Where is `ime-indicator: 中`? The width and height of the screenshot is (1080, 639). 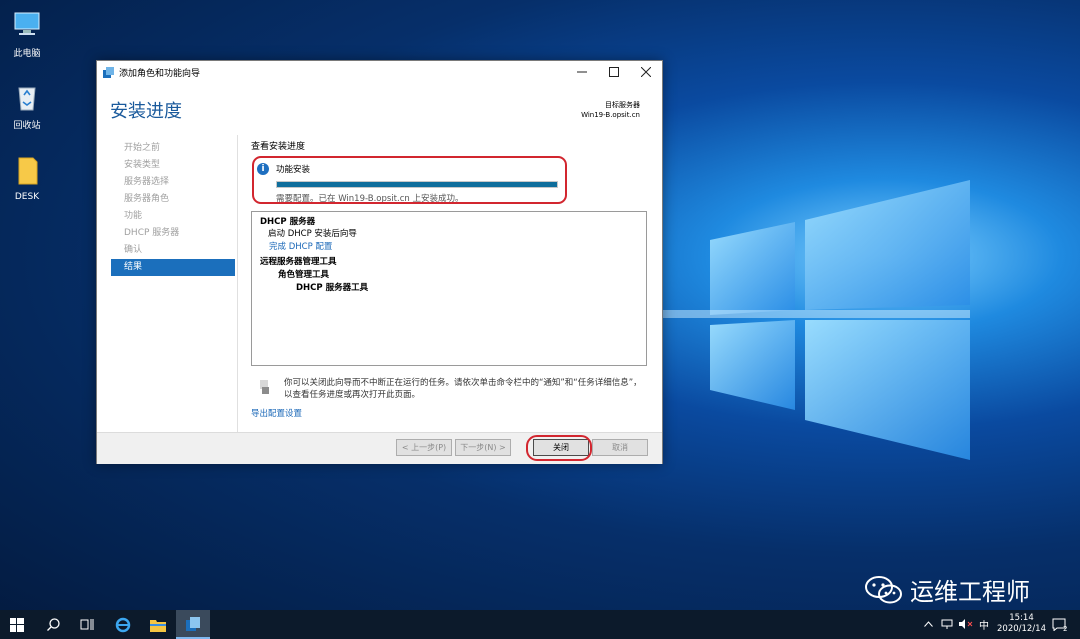
ime-indicator: 中 is located at coordinates (984, 624).